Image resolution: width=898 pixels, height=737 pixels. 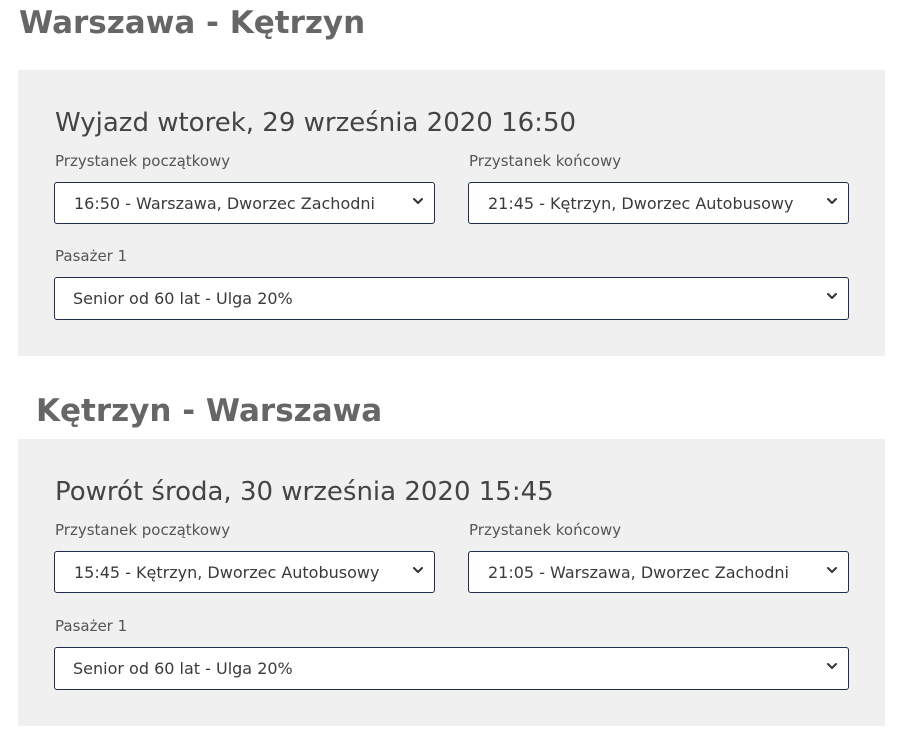 I want to click on outbound-passenger-value: Senior od 60 lat - Ulga 20%, so click(x=183, y=298).